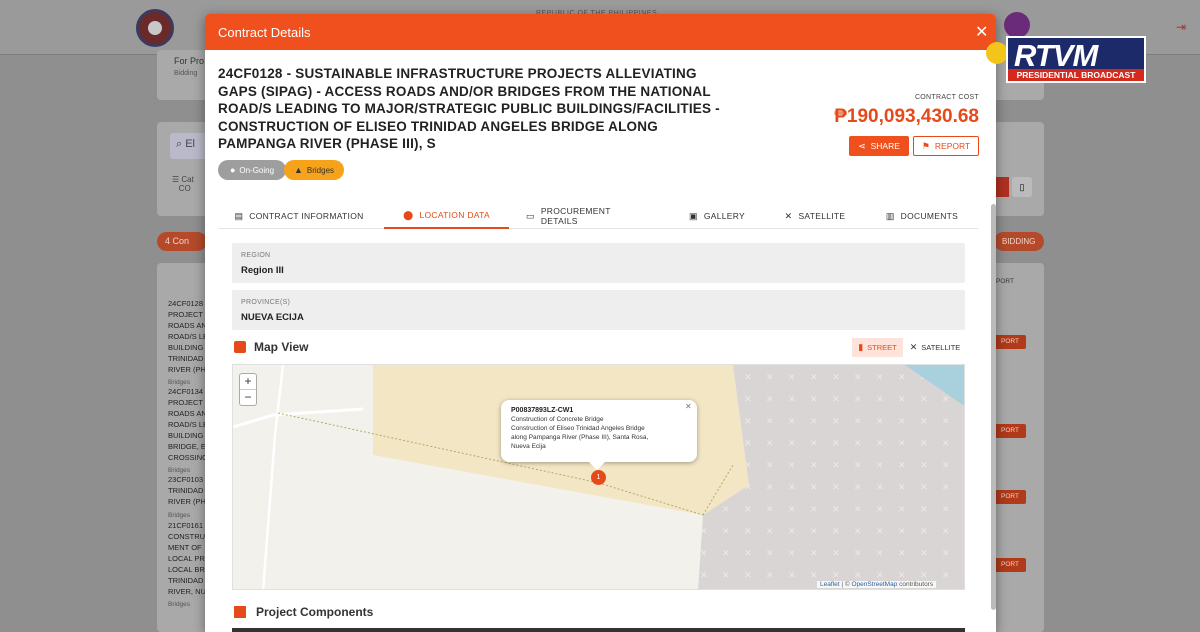 The width and height of the screenshot is (1200, 632). What do you see at coordinates (189, 61) in the screenshot?
I see `bg-for-pro-label: For Pro` at bounding box center [189, 61].